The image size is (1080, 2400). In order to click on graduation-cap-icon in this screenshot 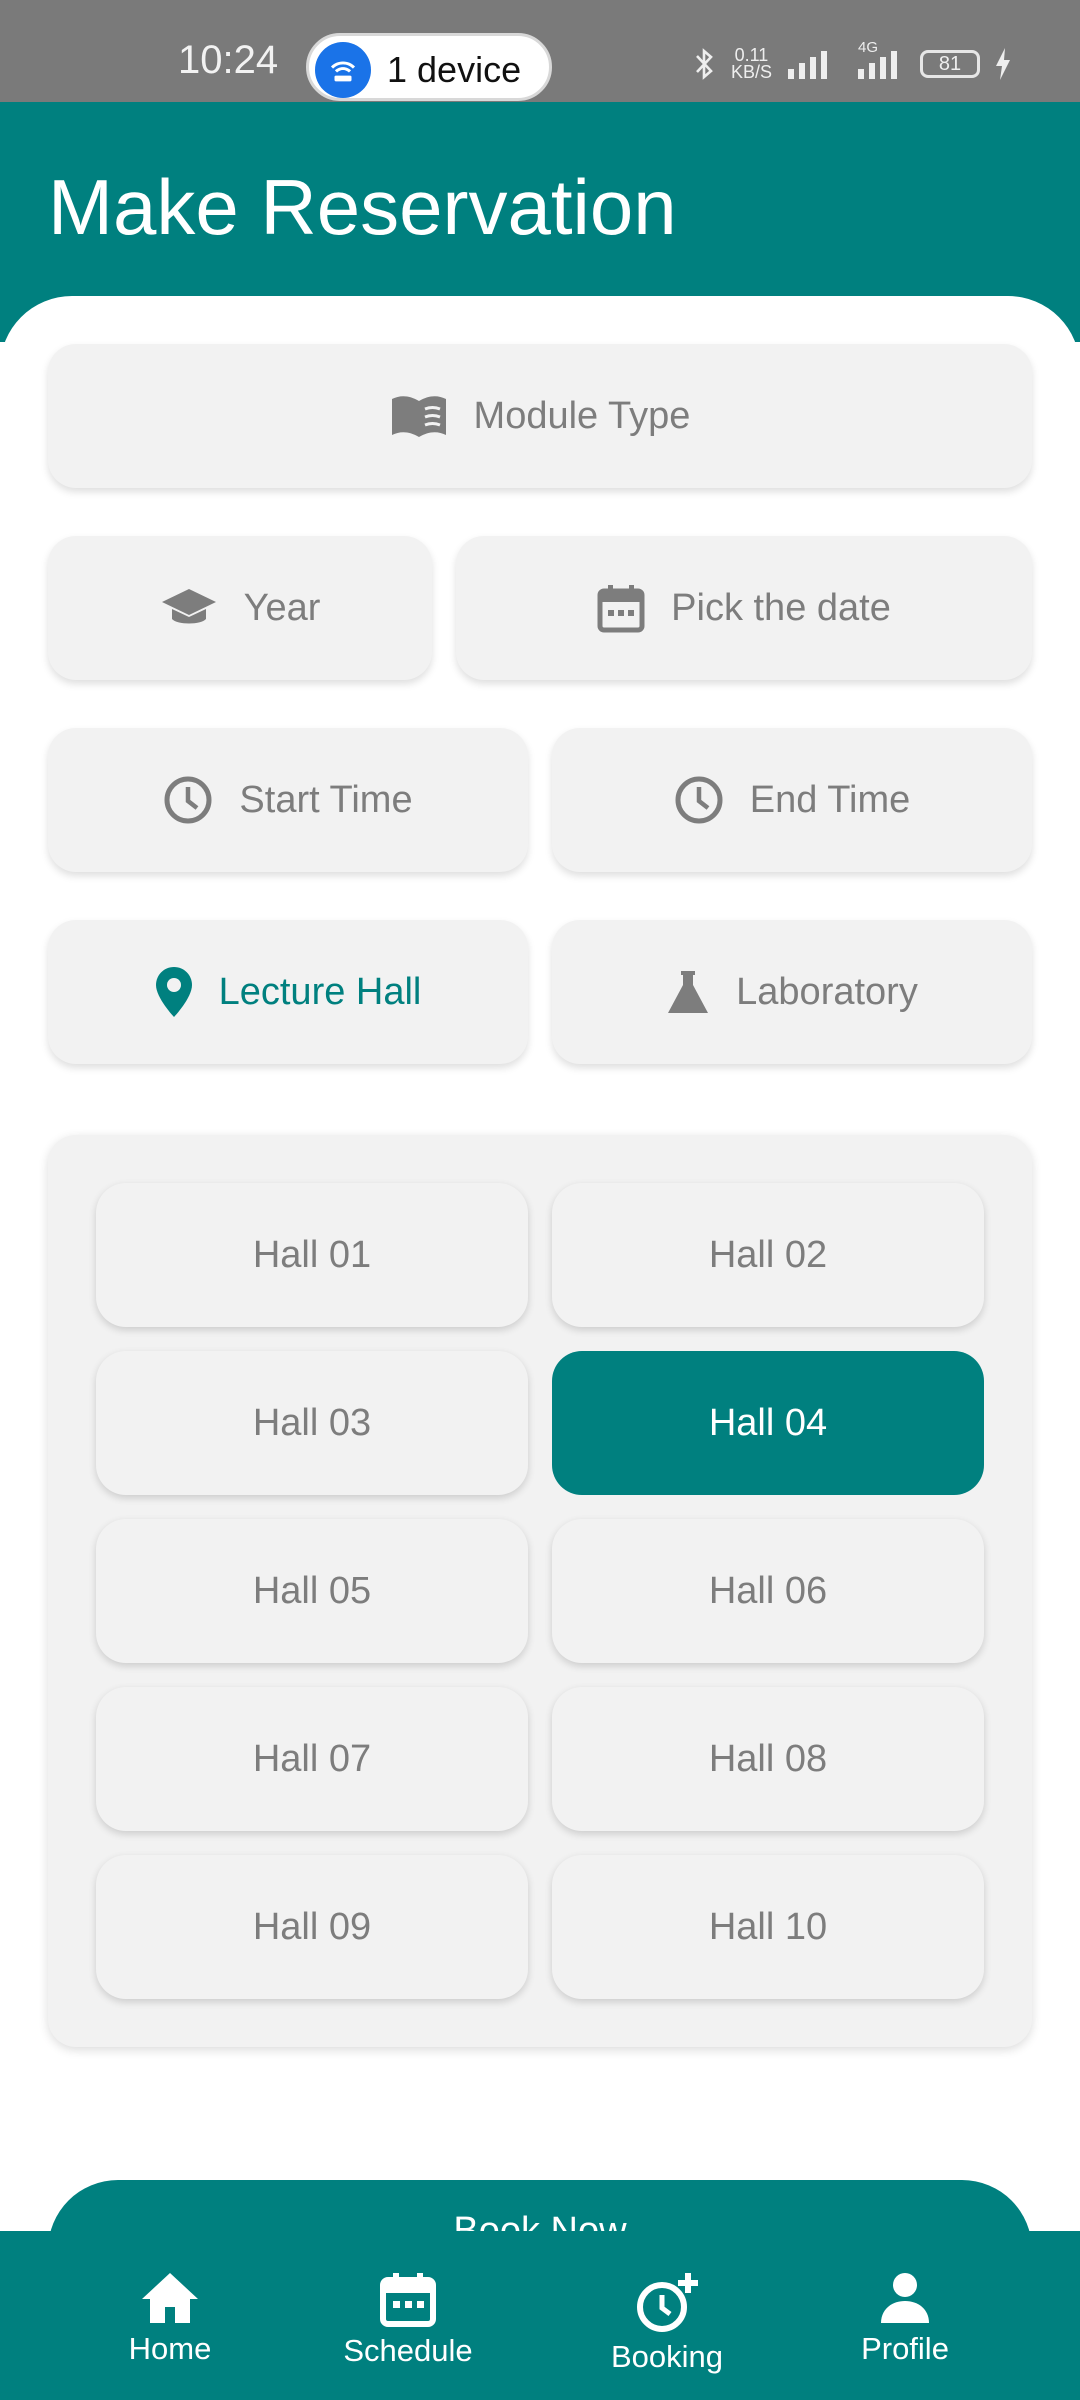, I will do `click(188, 606)`.